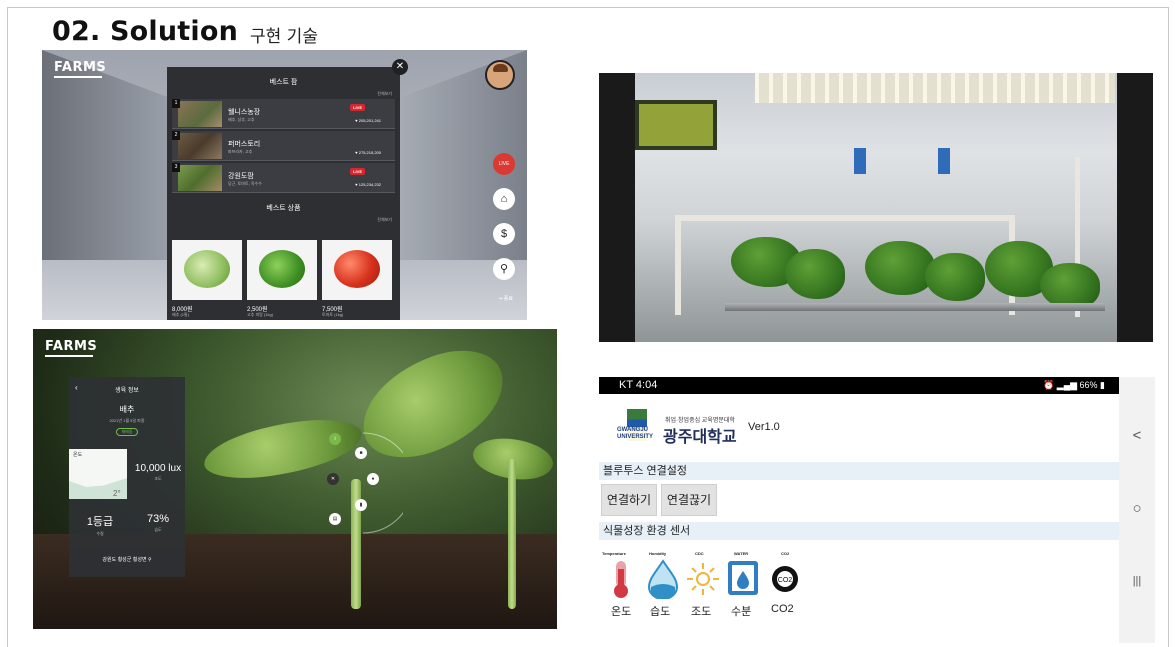 Image resolution: width=1175 pixels, height=647 pixels. I want to click on logo-english-text: GWANGJU UNIVERSITY, so click(639, 434).